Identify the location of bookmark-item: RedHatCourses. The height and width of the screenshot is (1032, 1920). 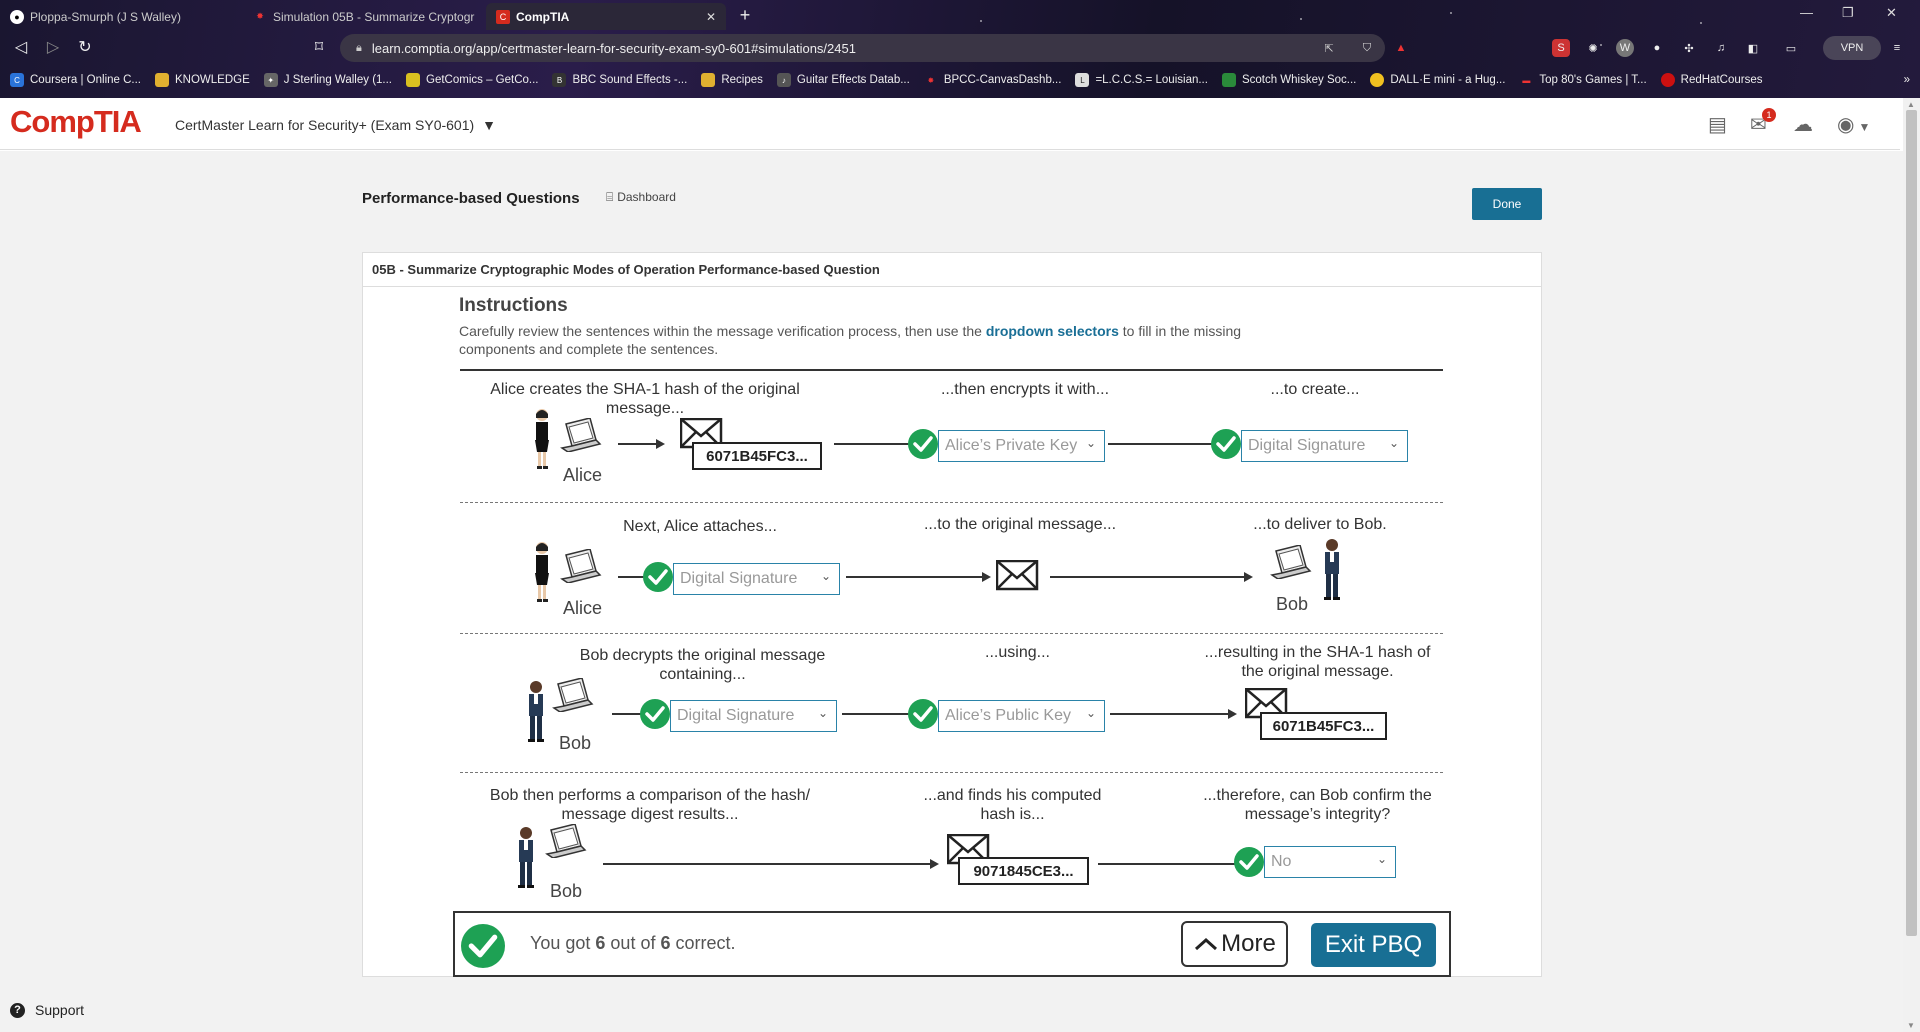
(1711, 80).